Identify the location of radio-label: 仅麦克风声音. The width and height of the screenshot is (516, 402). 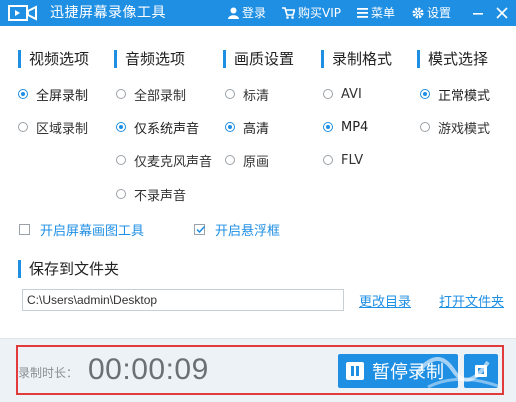
(173, 162).